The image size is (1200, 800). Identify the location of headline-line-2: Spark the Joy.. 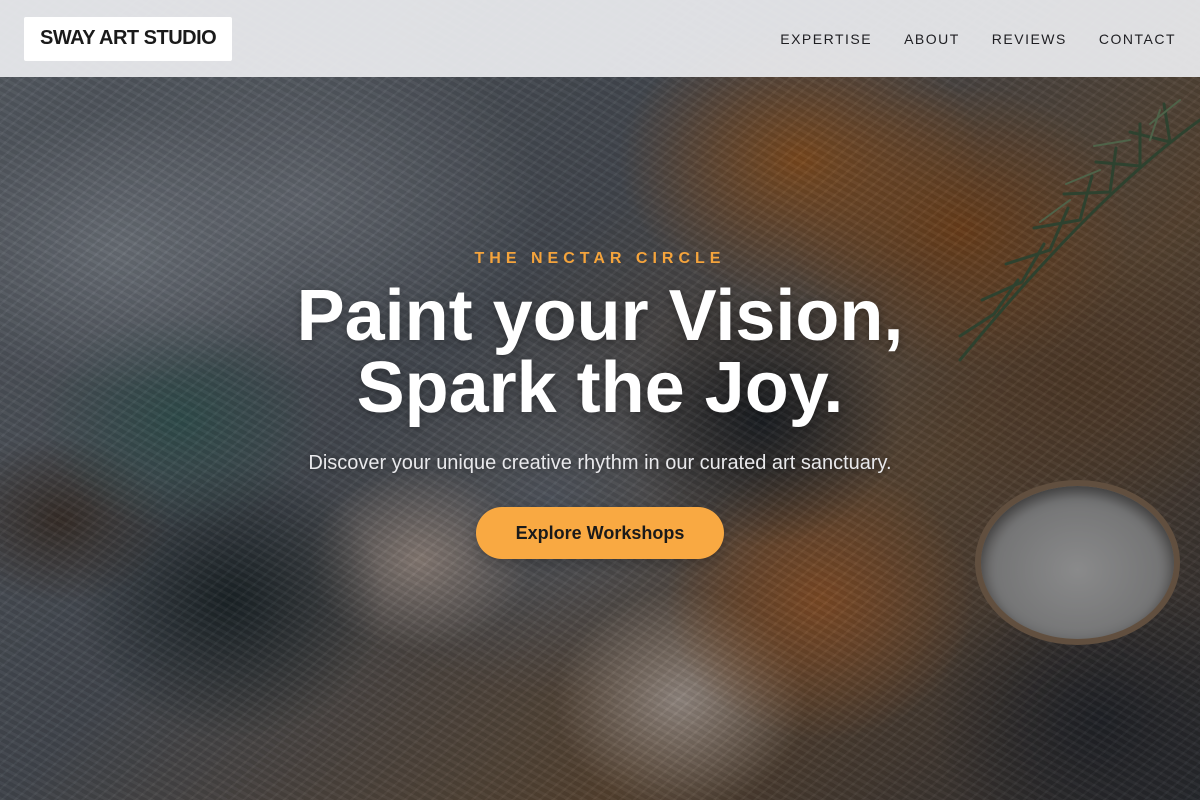
(600, 388).